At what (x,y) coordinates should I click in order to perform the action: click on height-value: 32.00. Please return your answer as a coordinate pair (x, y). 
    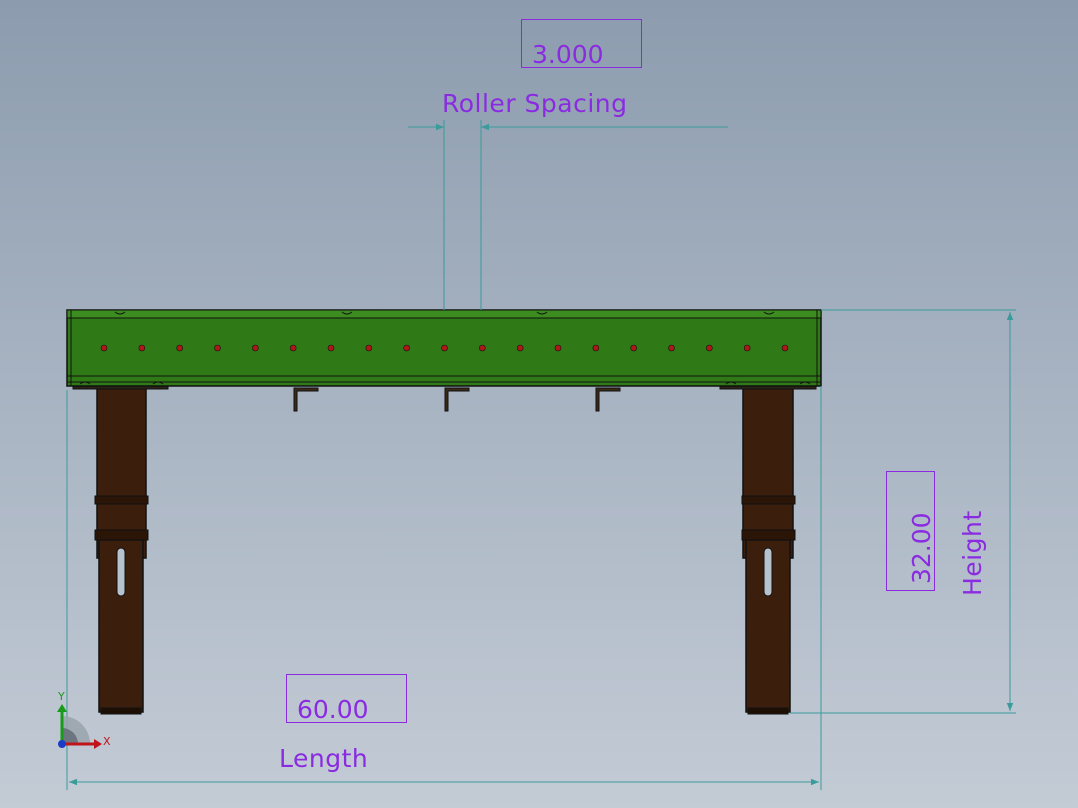
    Looking at the image, I should click on (921, 548).